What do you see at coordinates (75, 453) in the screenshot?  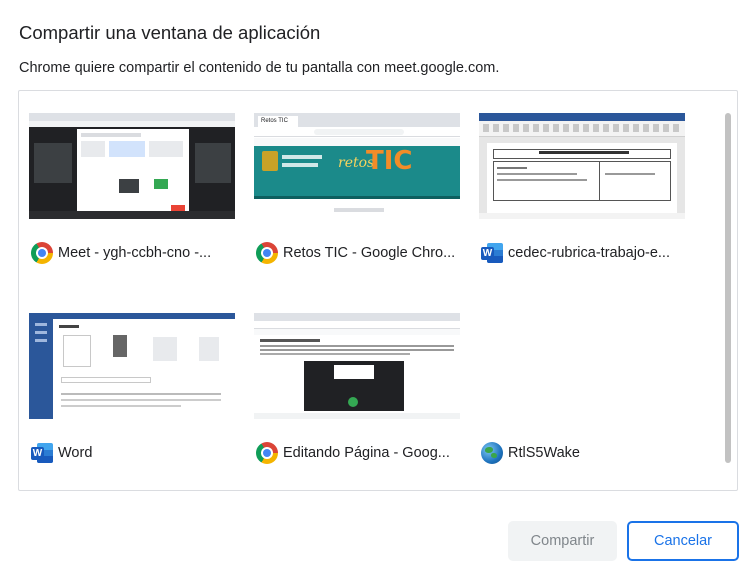 I see `window-label: Word` at bounding box center [75, 453].